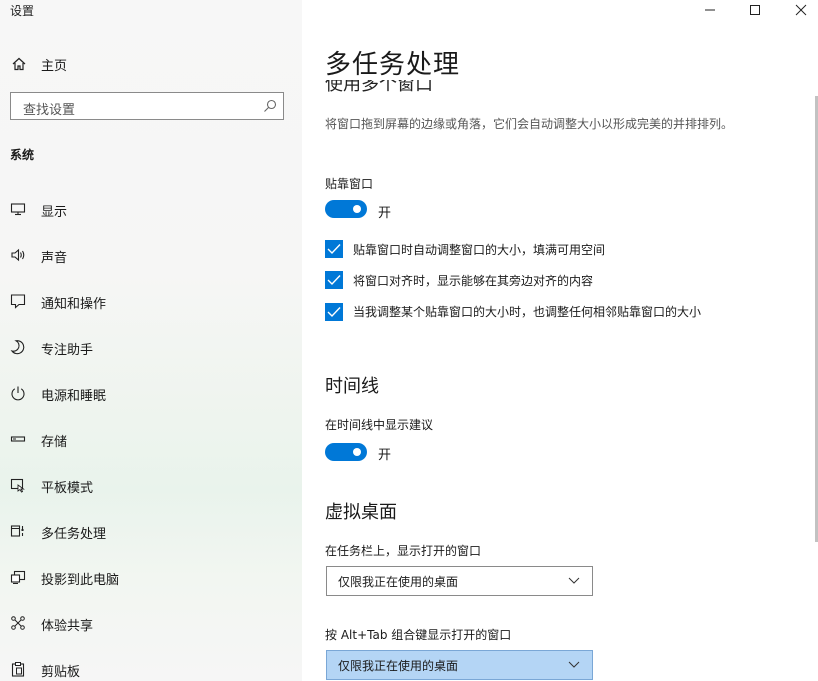 The height and width of the screenshot is (681, 818). I want to click on sidebar-item-display: 显示, so click(151, 209).